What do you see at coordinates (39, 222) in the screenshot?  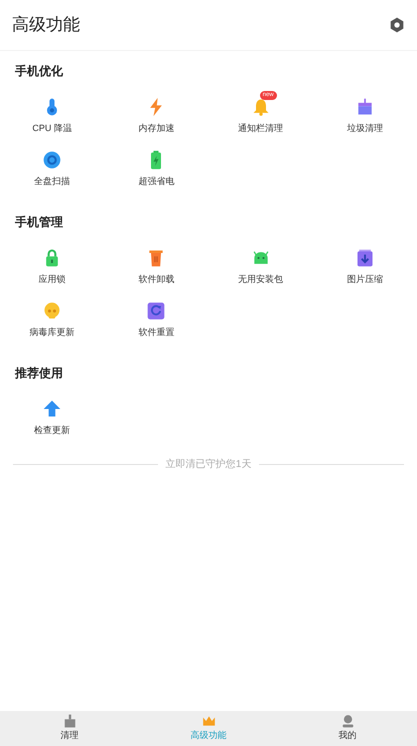 I see `section-title: 手机管理` at bounding box center [39, 222].